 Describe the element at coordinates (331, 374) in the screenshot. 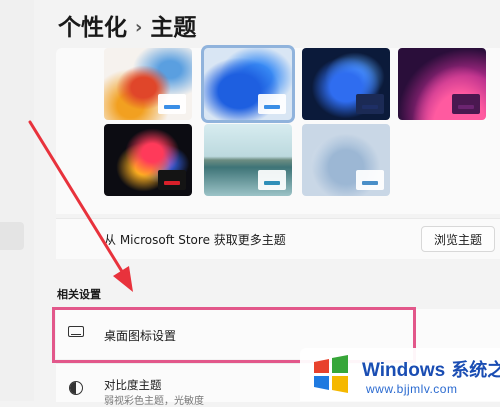

I see `windows-logo-icon` at that location.